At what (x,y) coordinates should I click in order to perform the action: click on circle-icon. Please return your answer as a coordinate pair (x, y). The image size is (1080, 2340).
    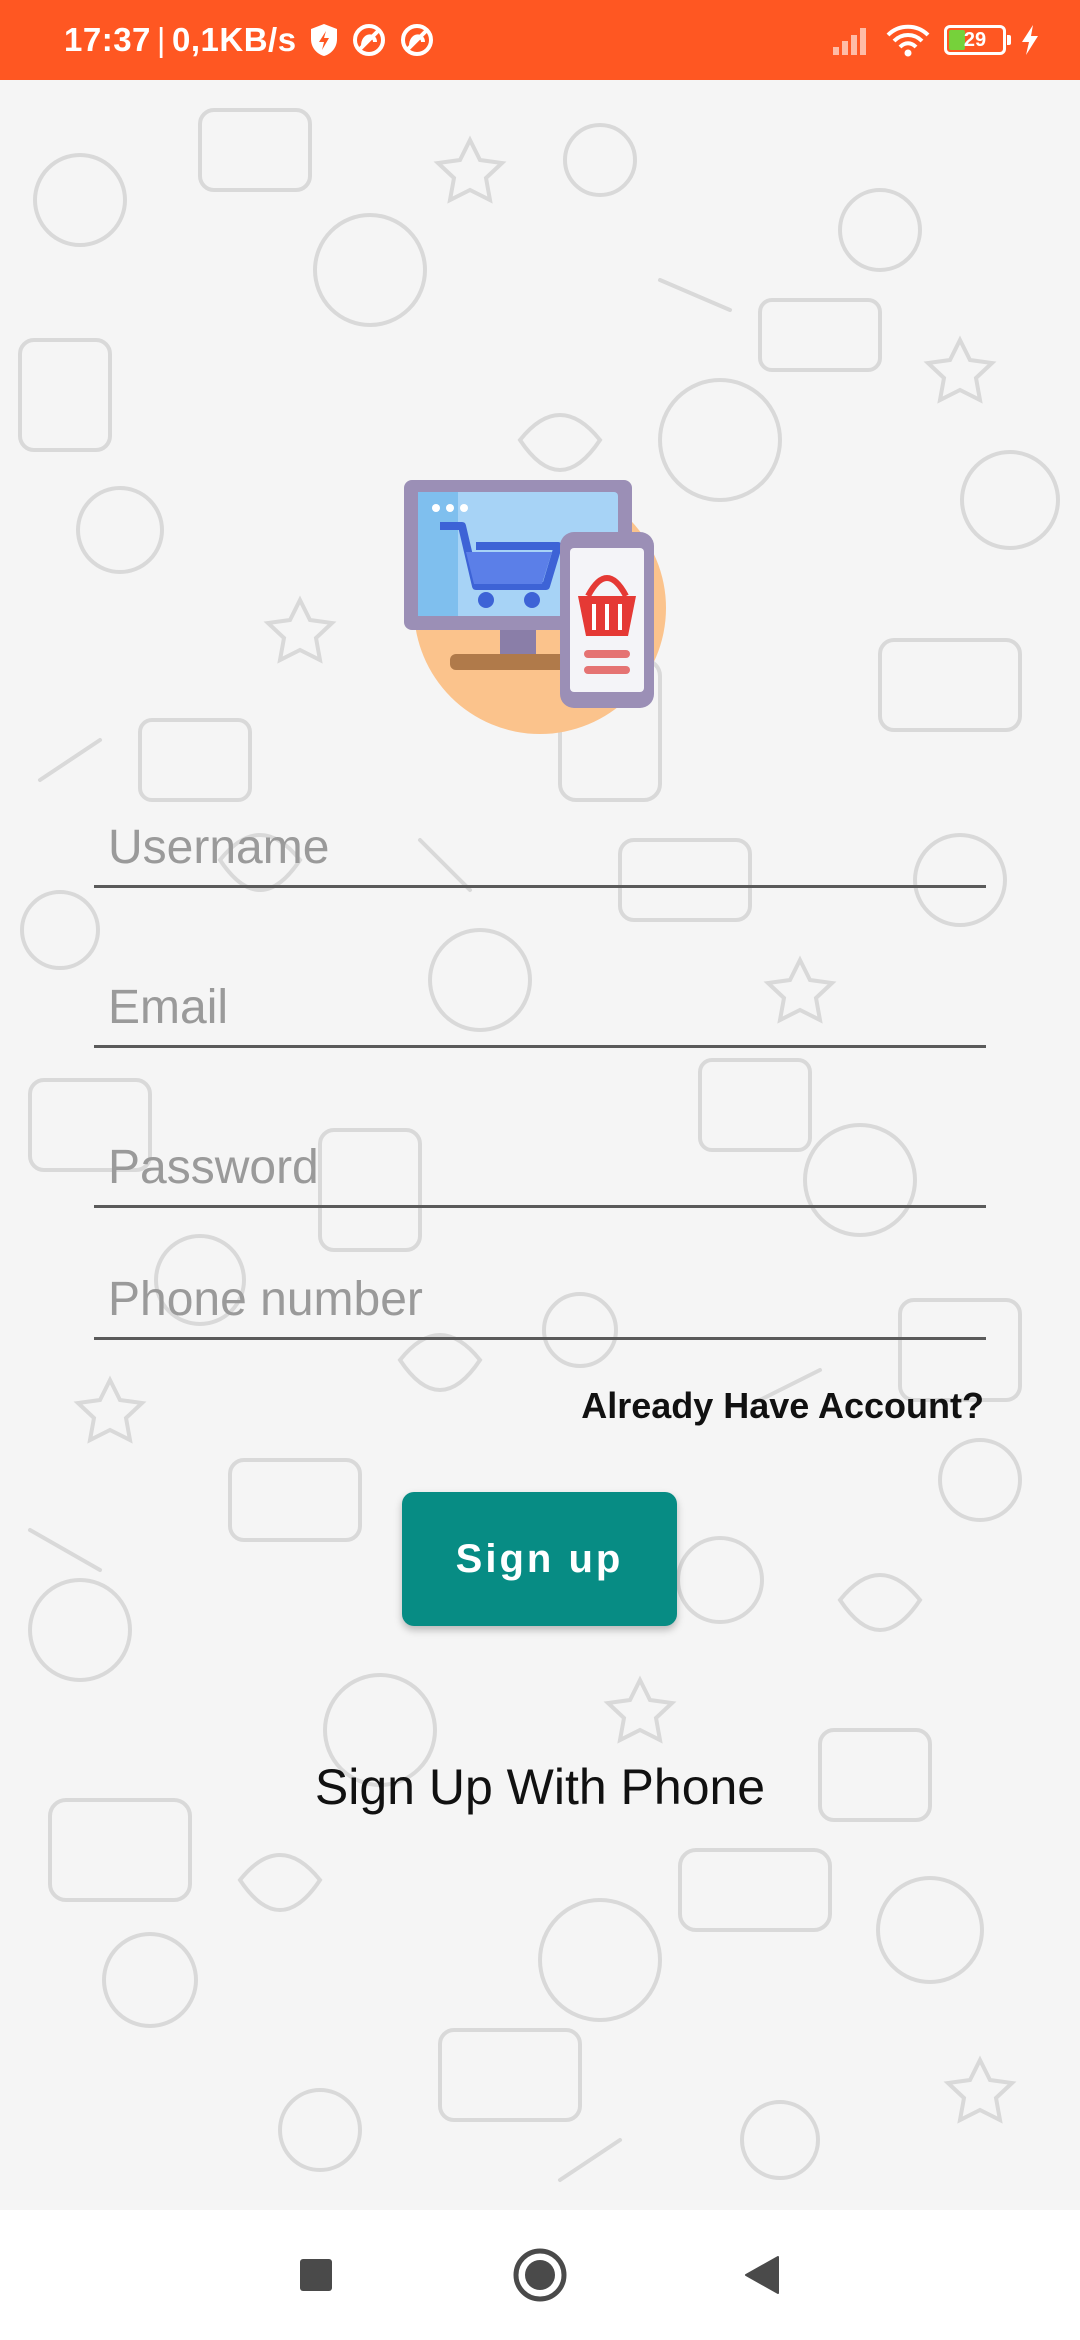
    Looking at the image, I should click on (540, 2275).